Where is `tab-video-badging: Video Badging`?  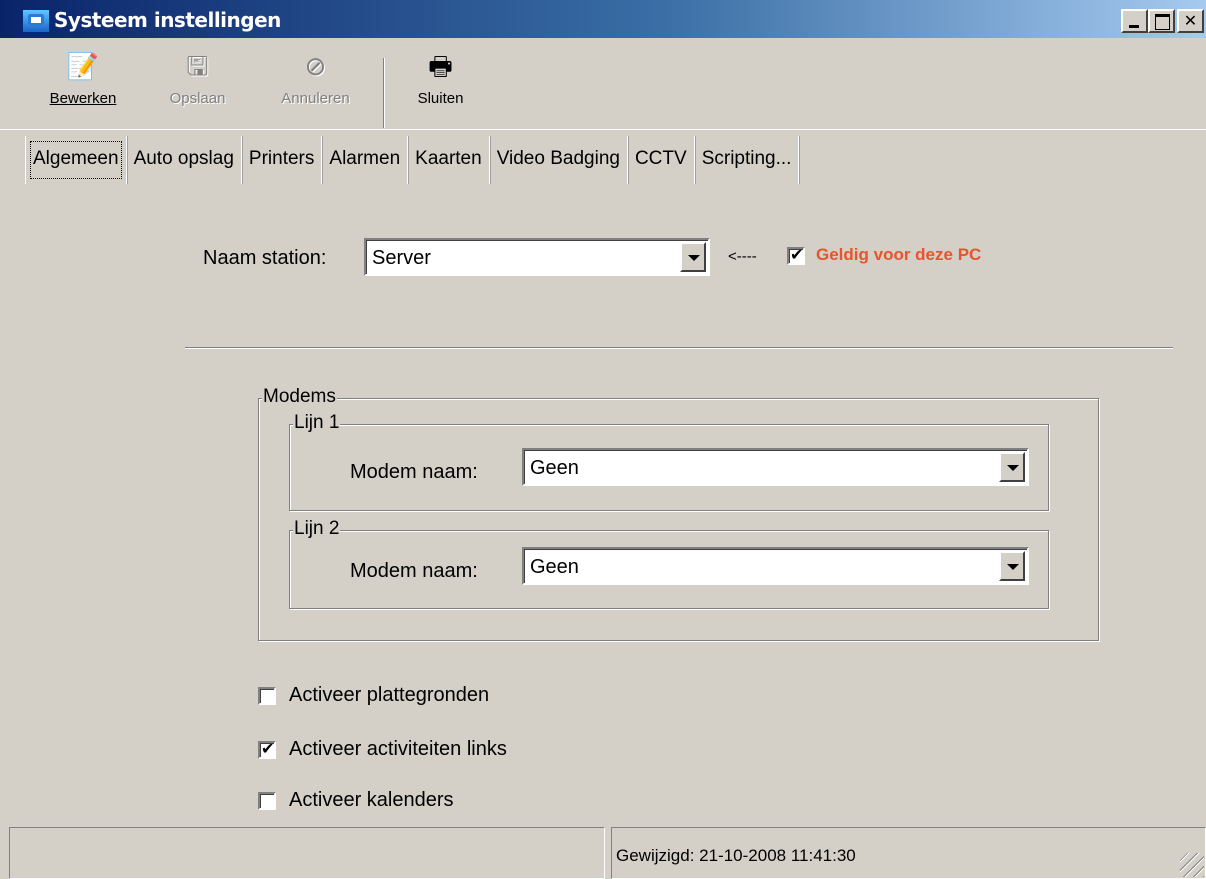
tab-video-badging: Video Badging is located at coordinates (559, 160).